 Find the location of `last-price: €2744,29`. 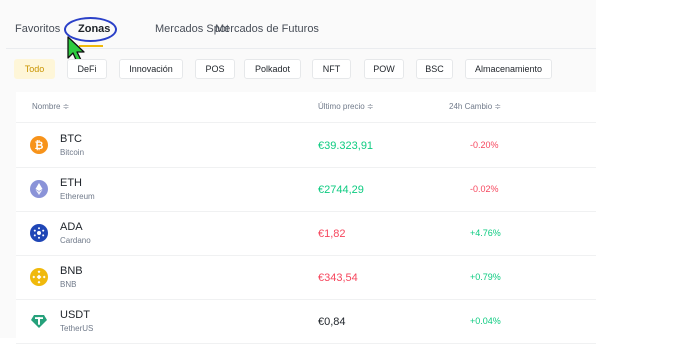

last-price: €2744,29 is located at coordinates (341, 190).